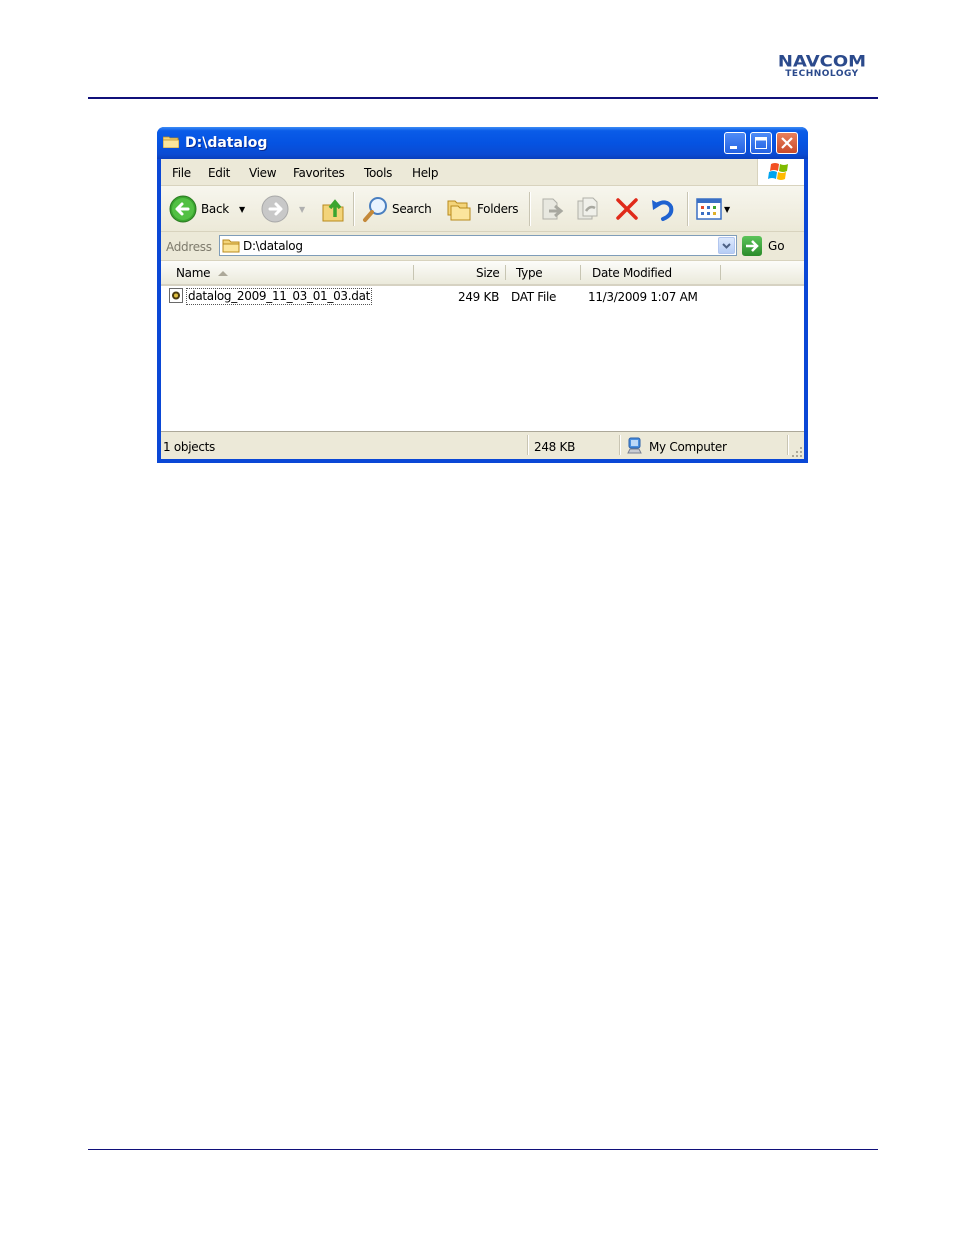 Image resolution: width=954 pixels, height=1235 pixels. I want to click on address-bar: Address D:\datalog Go, so click(482, 246).